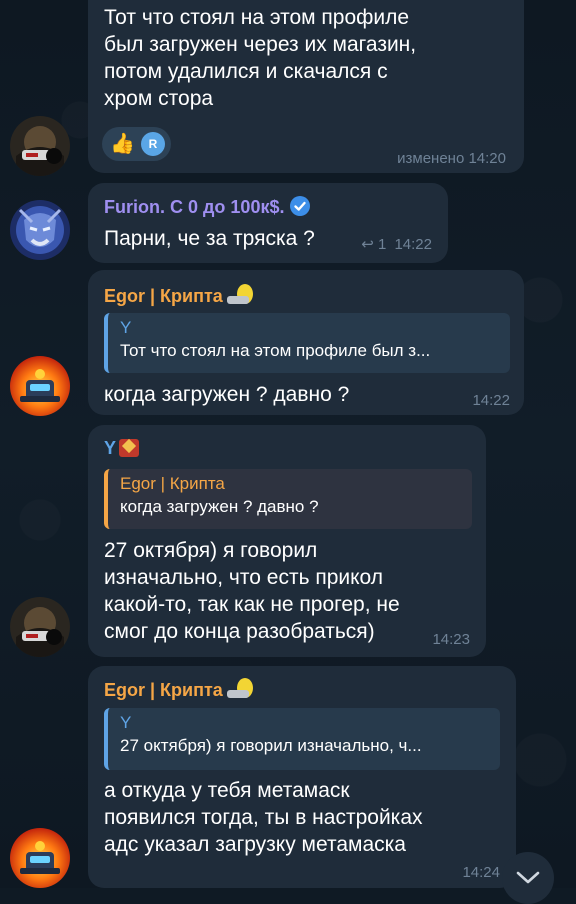 The height and width of the screenshot is (904, 576). I want to click on thumbs-up-icon: 👍, so click(122, 144).